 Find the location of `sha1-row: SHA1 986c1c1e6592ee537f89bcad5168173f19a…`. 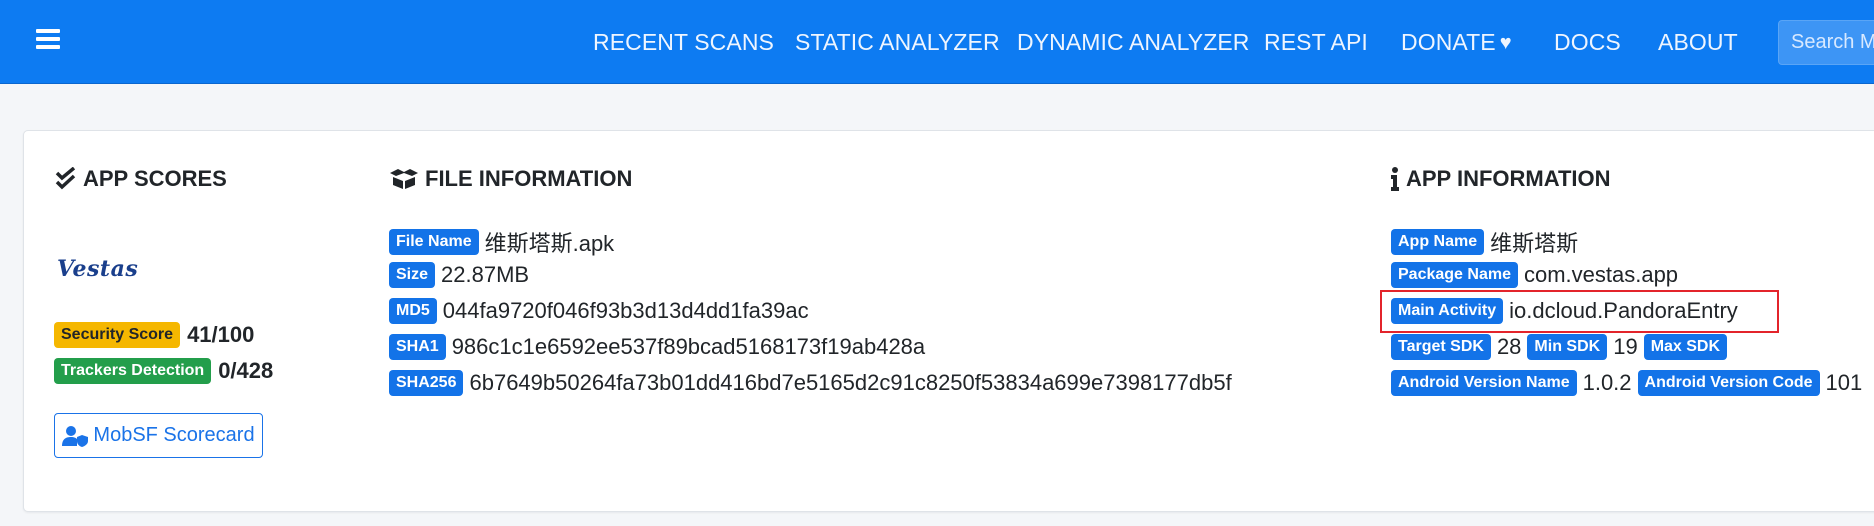

sha1-row: SHA1 986c1c1e6592ee537f89bcad5168173f19a… is located at coordinates (660, 347).